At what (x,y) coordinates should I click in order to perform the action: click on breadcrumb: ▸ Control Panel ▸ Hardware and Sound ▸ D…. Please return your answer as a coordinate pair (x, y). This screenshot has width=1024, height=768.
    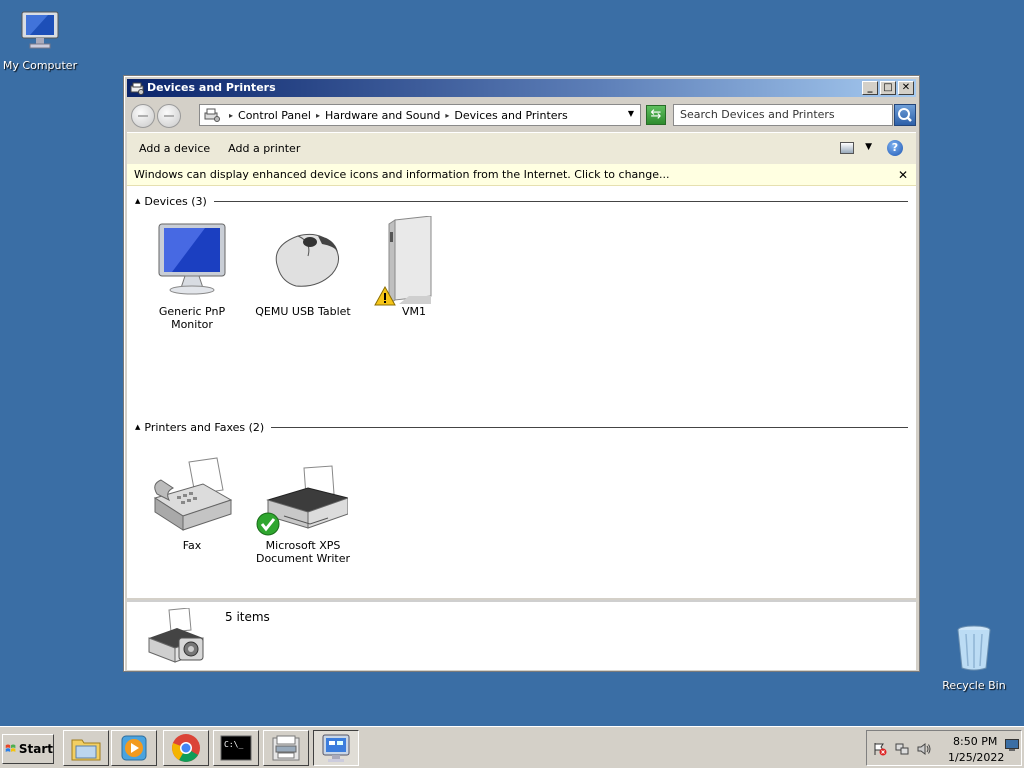
    Looking at the image, I should click on (420, 115).